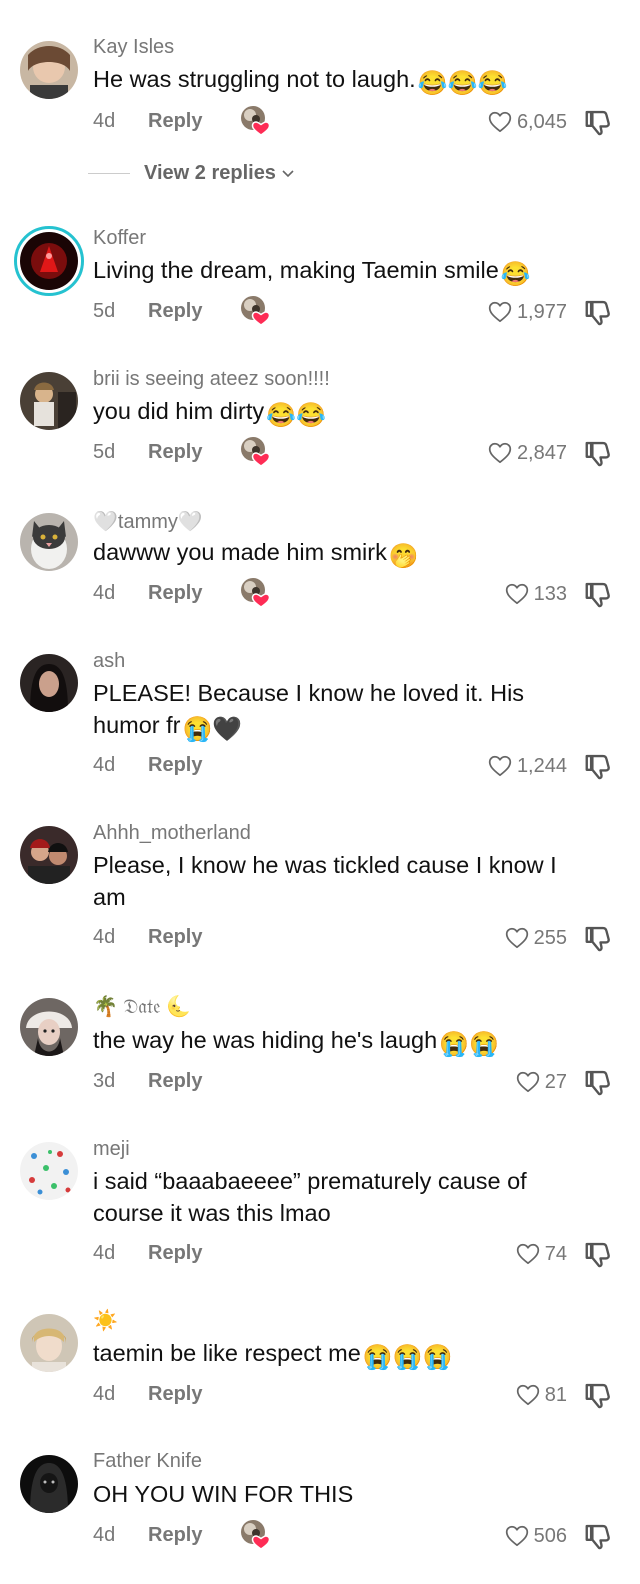 This screenshot has width=640, height=1584. I want to click on comment-username: meji, so click(111, 1149).